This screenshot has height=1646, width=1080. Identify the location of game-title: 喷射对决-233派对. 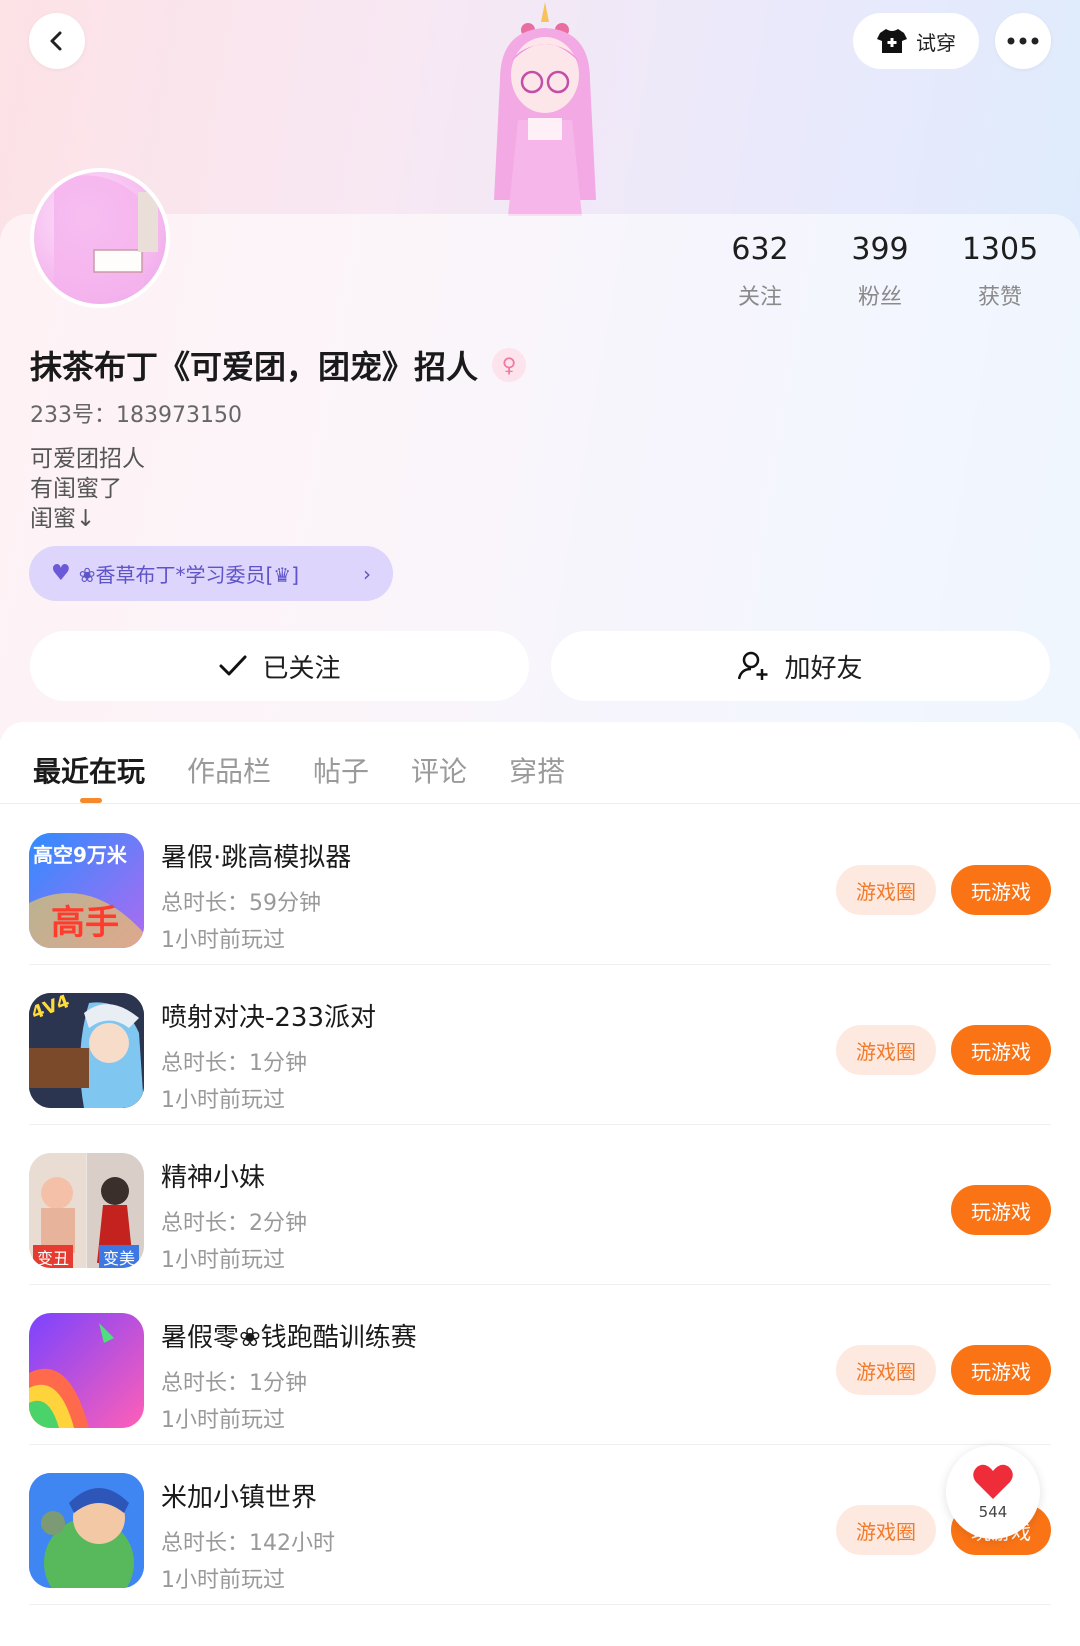
(269, 1018).